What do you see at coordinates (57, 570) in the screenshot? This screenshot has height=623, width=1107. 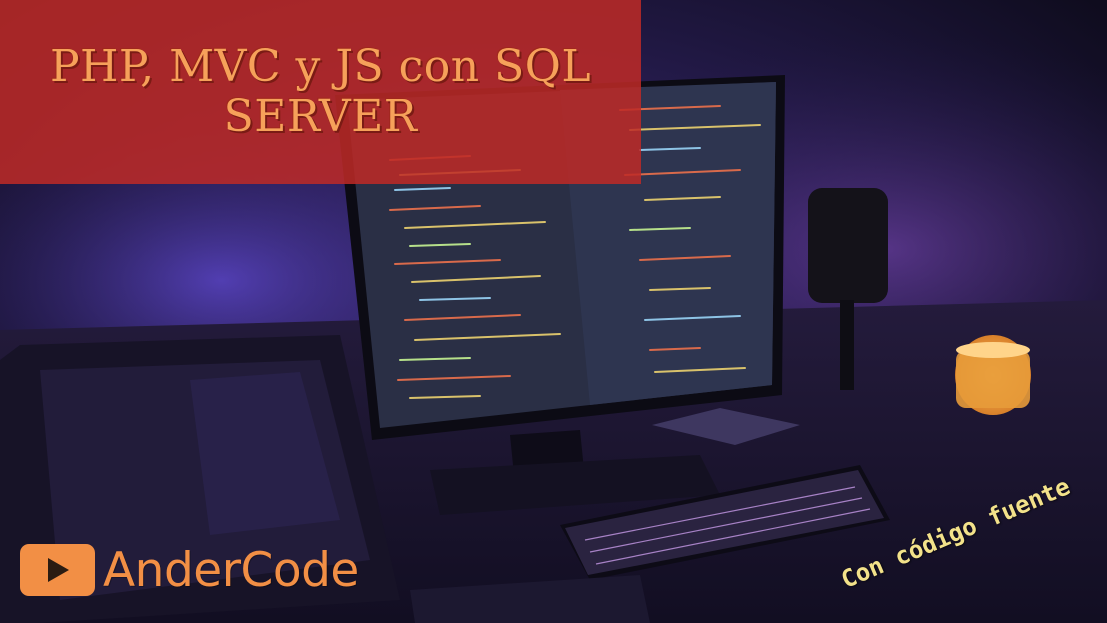 I see `play-icon` at bounding box center [57, 570].